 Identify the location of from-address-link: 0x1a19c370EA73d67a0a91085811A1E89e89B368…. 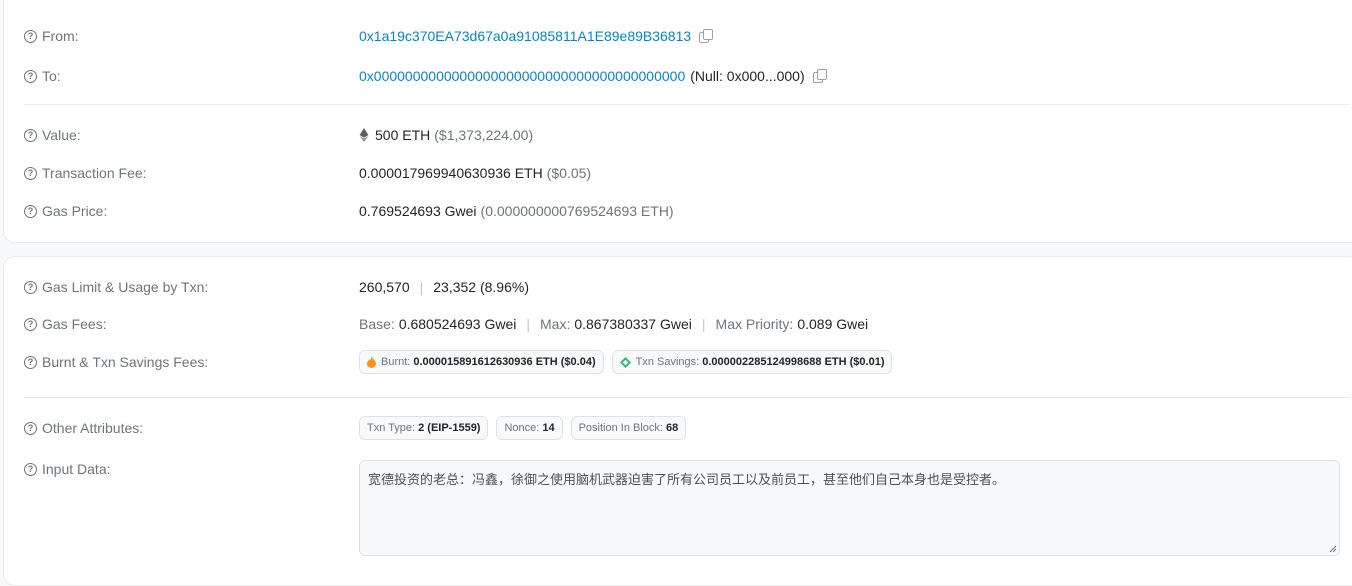
(525, 36).